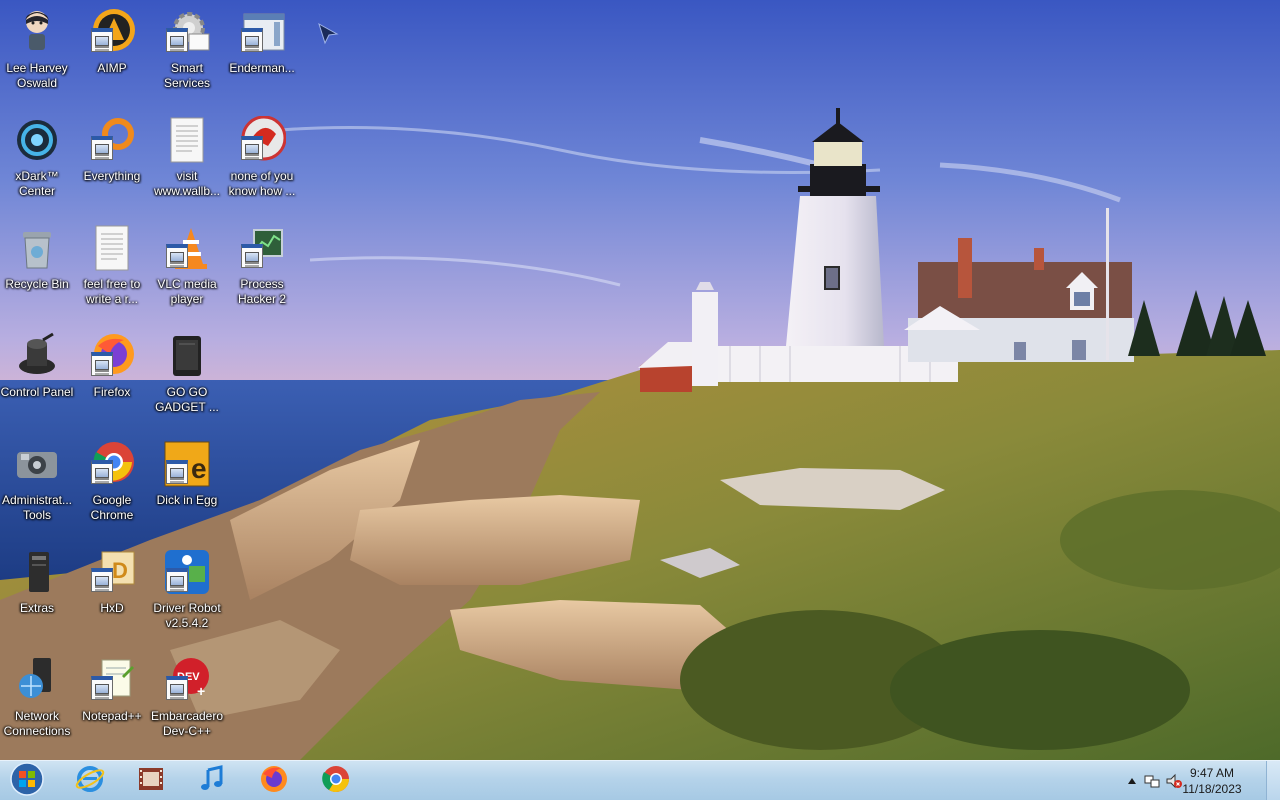 This screenshot has height=800, width=1280. I want to click on everything-search-icon, so click(112, 140).